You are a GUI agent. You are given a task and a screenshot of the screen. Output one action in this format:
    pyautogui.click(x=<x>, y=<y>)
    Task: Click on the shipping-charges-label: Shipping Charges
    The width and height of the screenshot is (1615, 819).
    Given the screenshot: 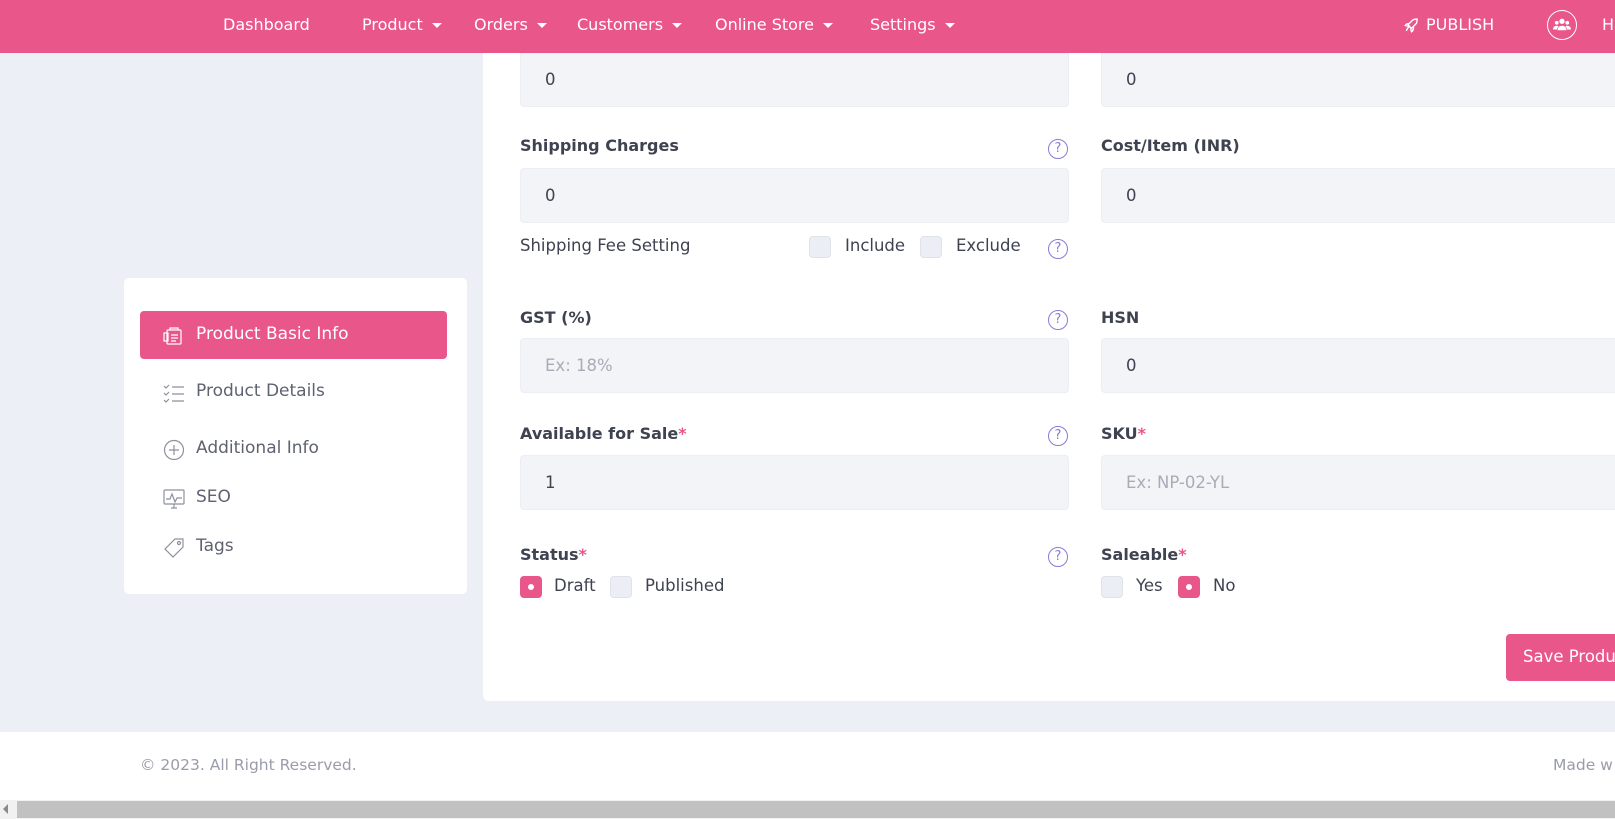 What is the action you would take?
    pyautogui.click(x=599, y=145)
    